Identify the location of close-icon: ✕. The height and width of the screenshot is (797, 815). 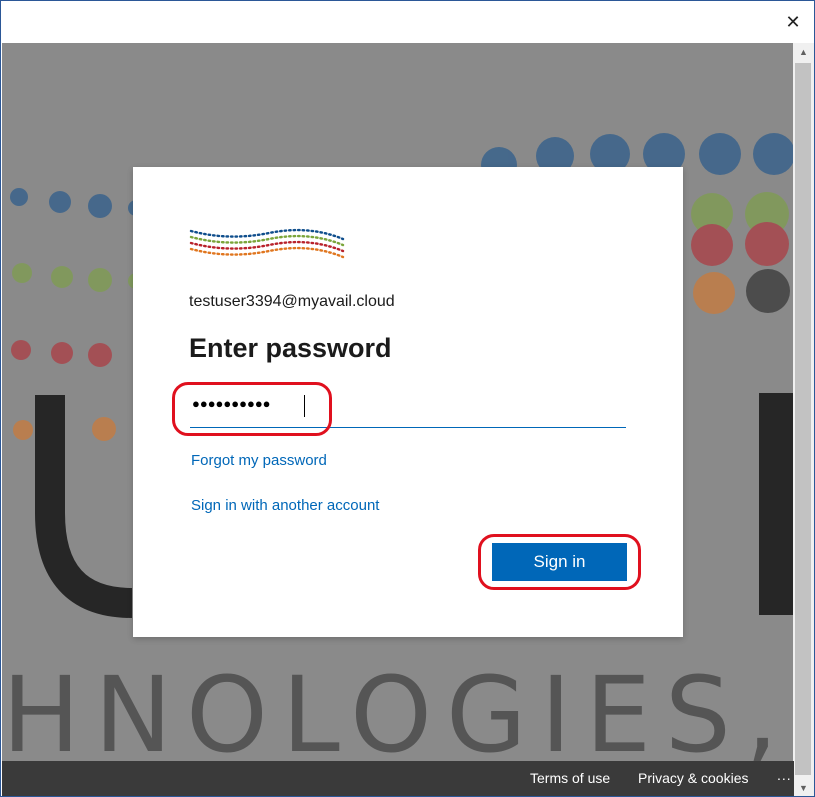
(793, 21).